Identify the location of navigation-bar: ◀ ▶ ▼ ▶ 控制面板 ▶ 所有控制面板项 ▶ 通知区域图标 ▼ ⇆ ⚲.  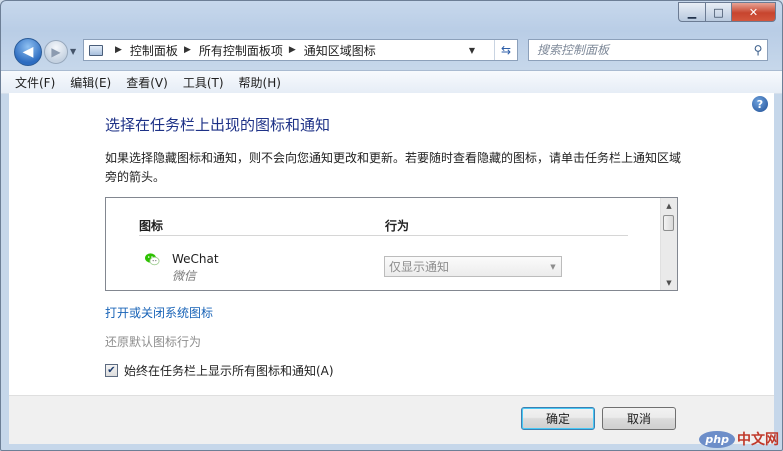
(391, 51).